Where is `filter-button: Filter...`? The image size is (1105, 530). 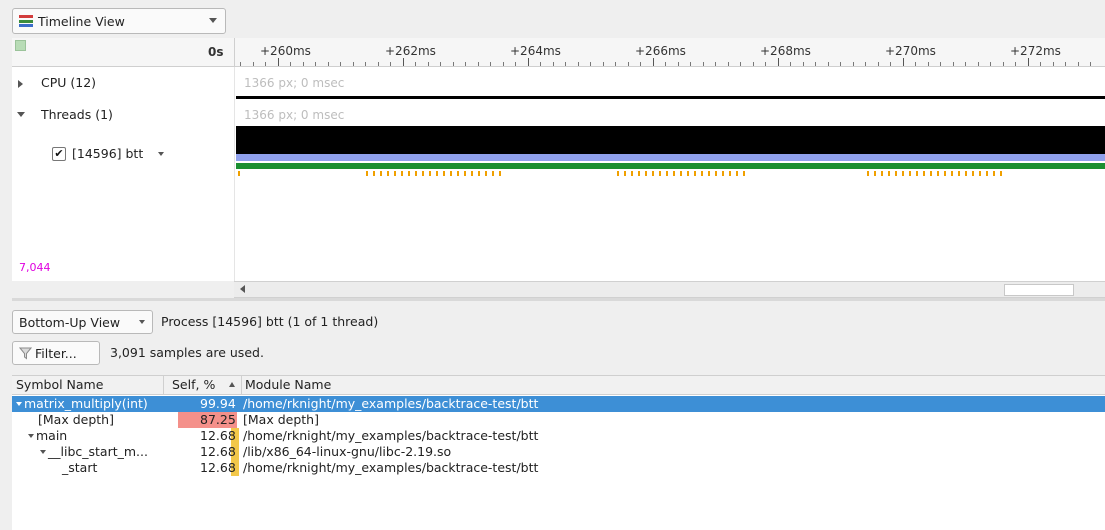
filter-button: Filter... is located at coordinates (56, 353).